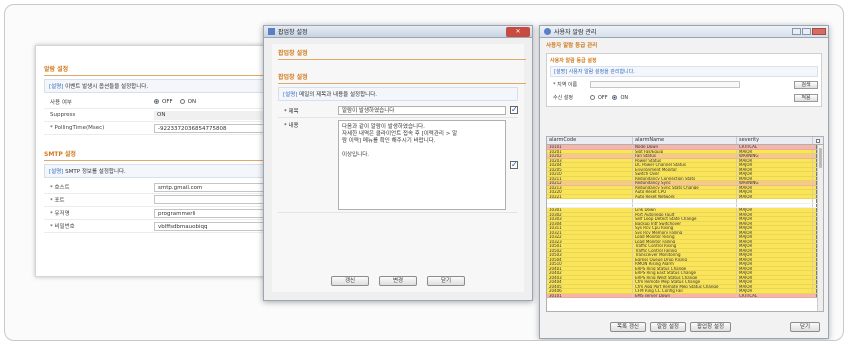 This screenshot has width=848, height=345. I want to click on cell-alarm-name, so click(685, 205).